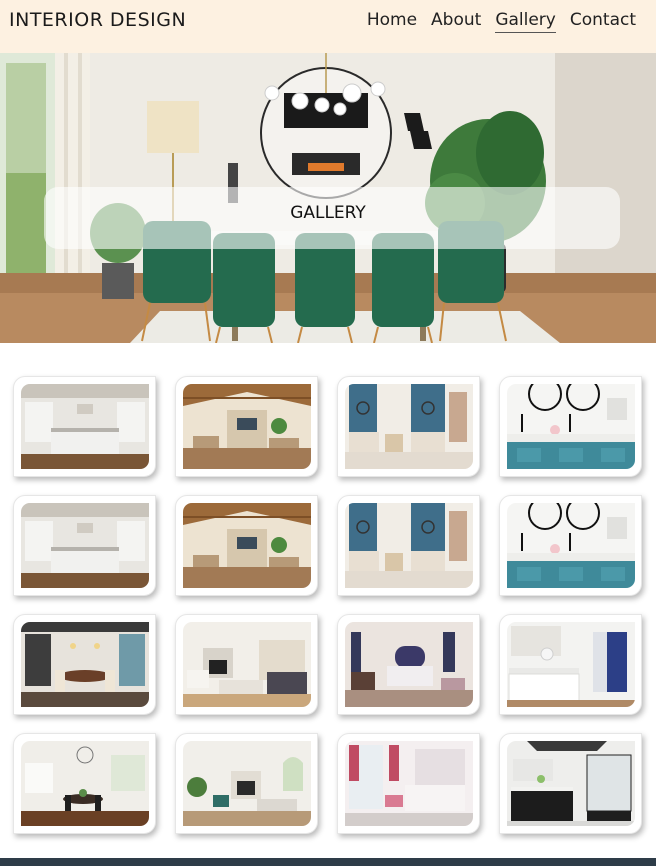  I want to click on fireplace-sitting-room-image, so click(247, 783).